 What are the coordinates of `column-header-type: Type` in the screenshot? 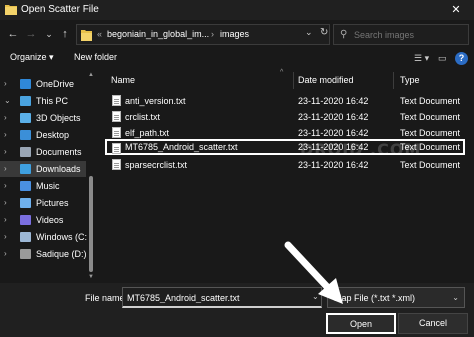 It's located at (410, 80).